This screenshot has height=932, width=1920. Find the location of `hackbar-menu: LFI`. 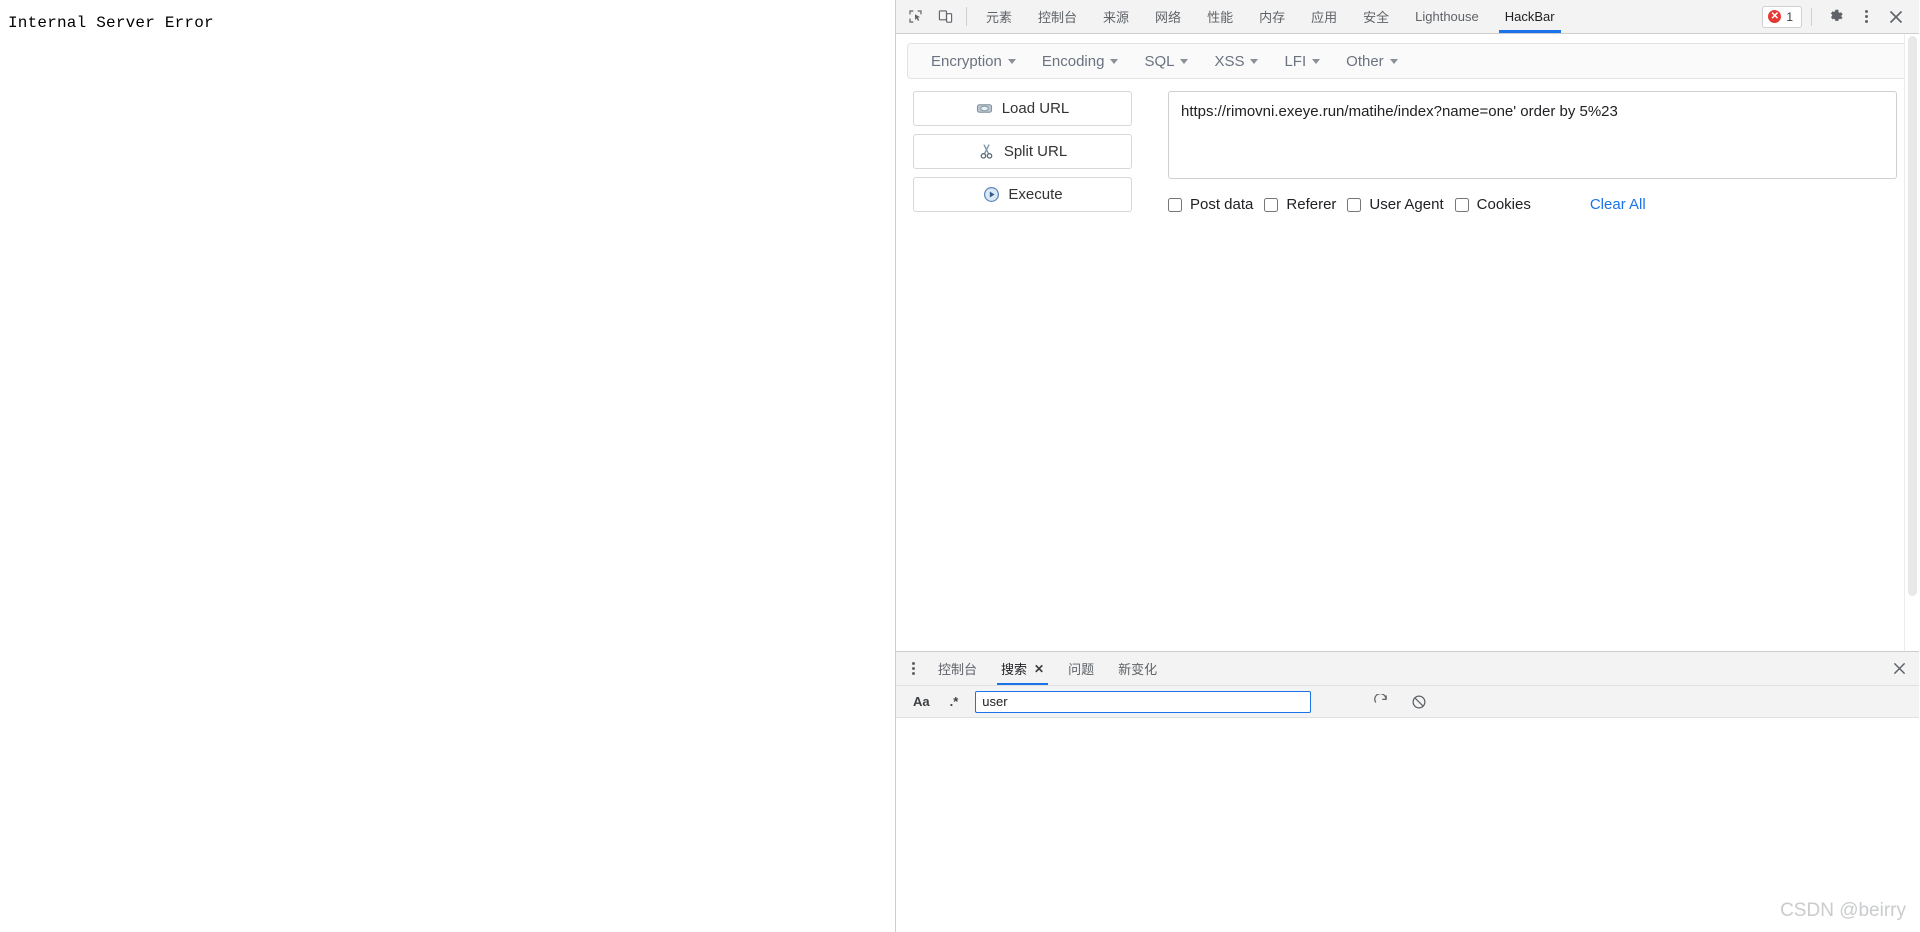

hackbar-menu: LFI is located at coordinates (1302, 61).